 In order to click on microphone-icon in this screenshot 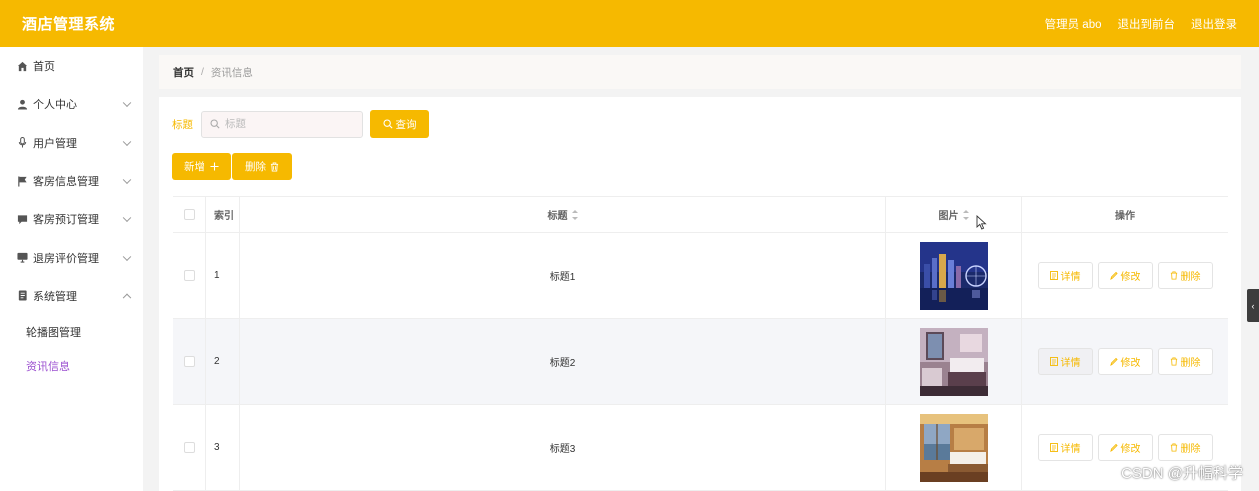, I will do `click(22, 143)`.